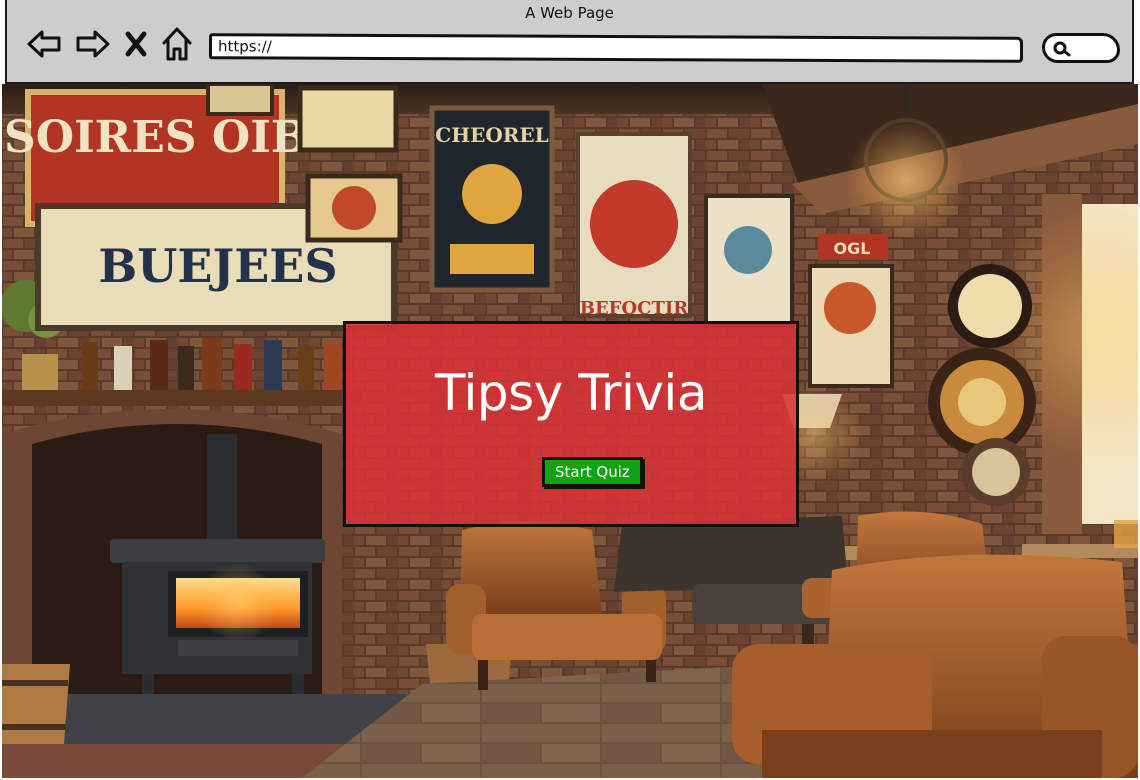  What do you see at coordinates (569, 13) in the screenshot?
I see `window-title: A Web Page` at bounding box center [569, 13].